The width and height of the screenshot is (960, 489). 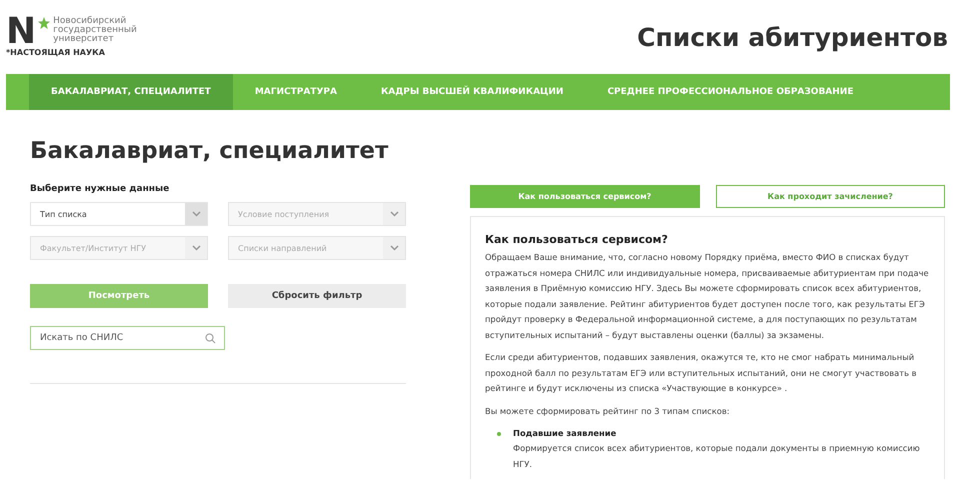 I want to click on help-tab: Как пользоваться сервисом?, so click(x=585, y=196).